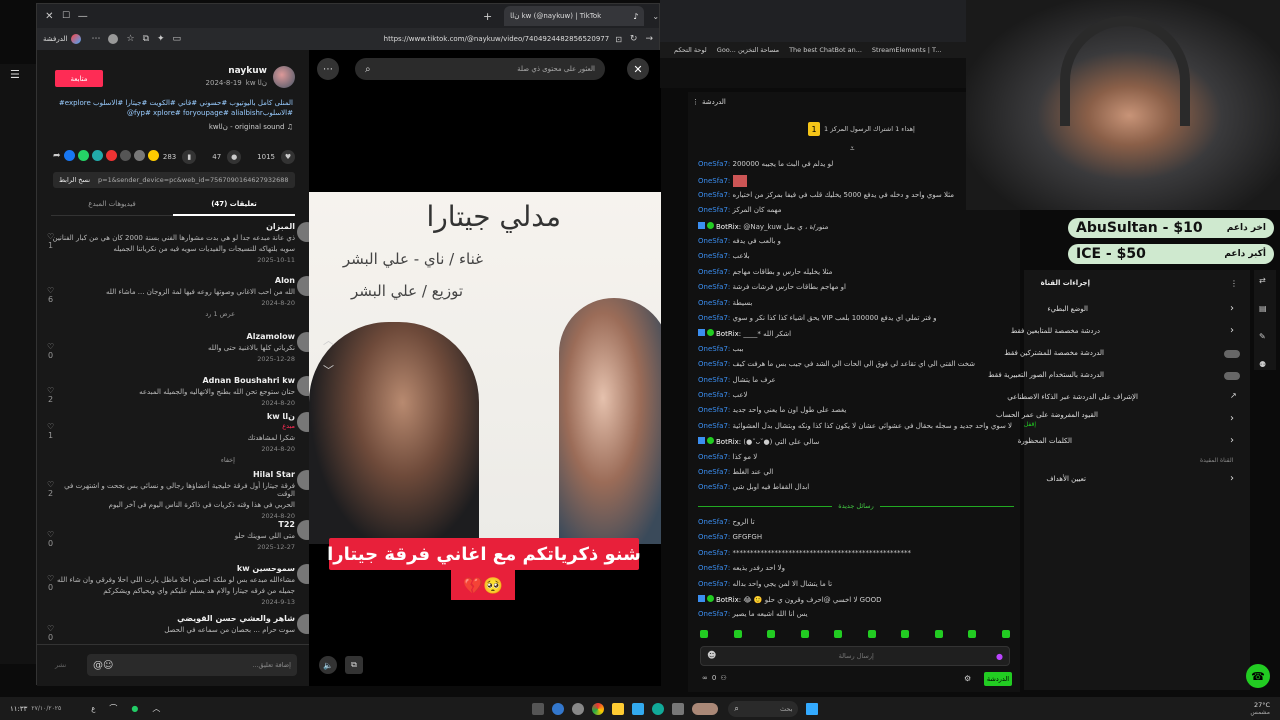  What do you see at coordinates (50, 295) in the screenshot?
I see `comment-like: ♡ 6` at bounding box center [50, 295].